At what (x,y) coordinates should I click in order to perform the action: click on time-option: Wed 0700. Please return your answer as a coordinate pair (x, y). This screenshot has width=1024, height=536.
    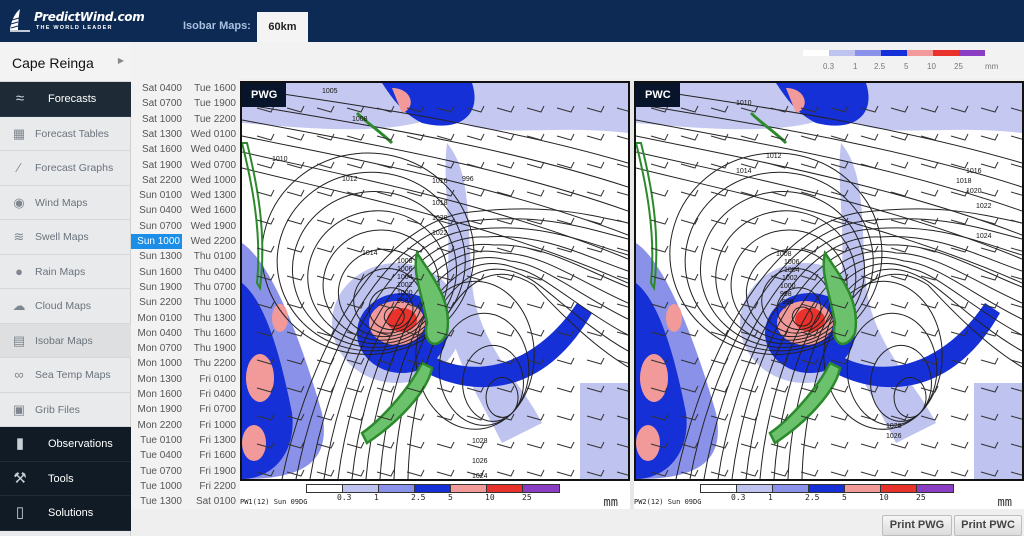
    Looking at the image, I should click on (212, 165).